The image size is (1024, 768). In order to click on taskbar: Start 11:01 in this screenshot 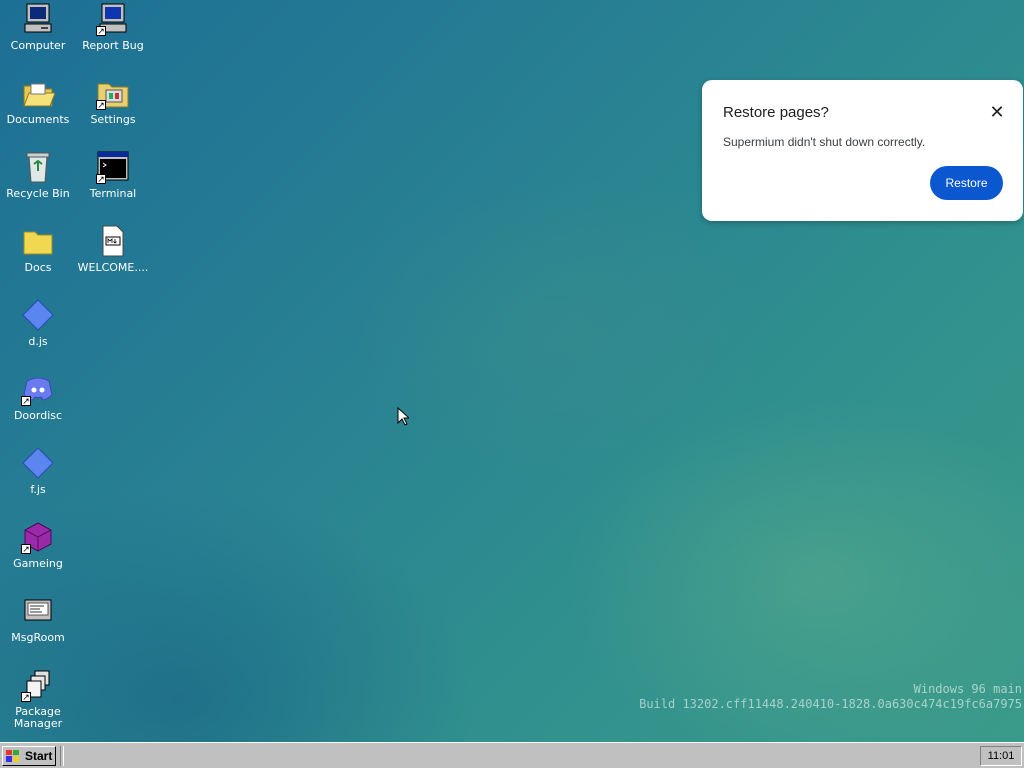, I will do `click(512, 755)`.